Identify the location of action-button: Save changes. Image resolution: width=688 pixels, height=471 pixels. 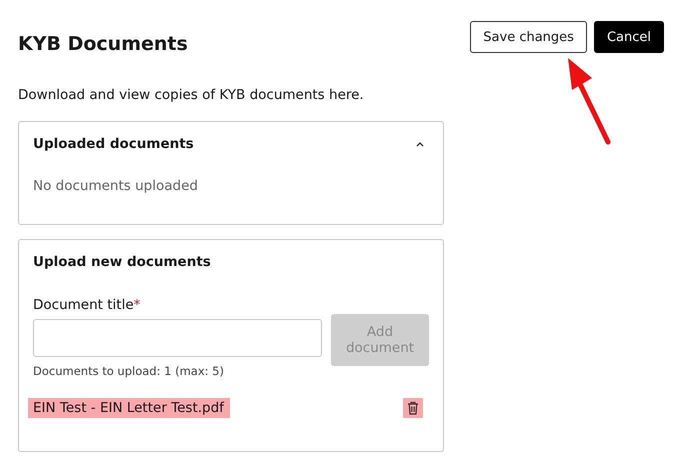
(528, 37).